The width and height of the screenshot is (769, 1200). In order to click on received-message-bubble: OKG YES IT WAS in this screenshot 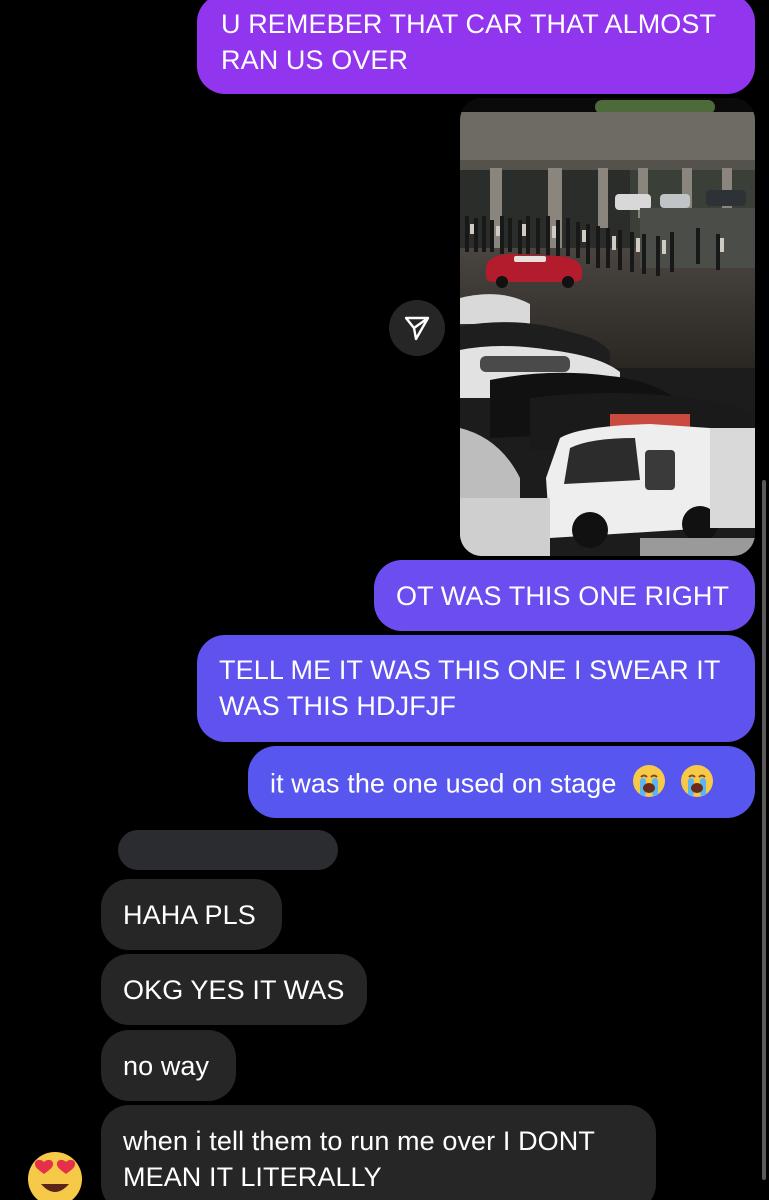, I will do `click(234, 989)`.